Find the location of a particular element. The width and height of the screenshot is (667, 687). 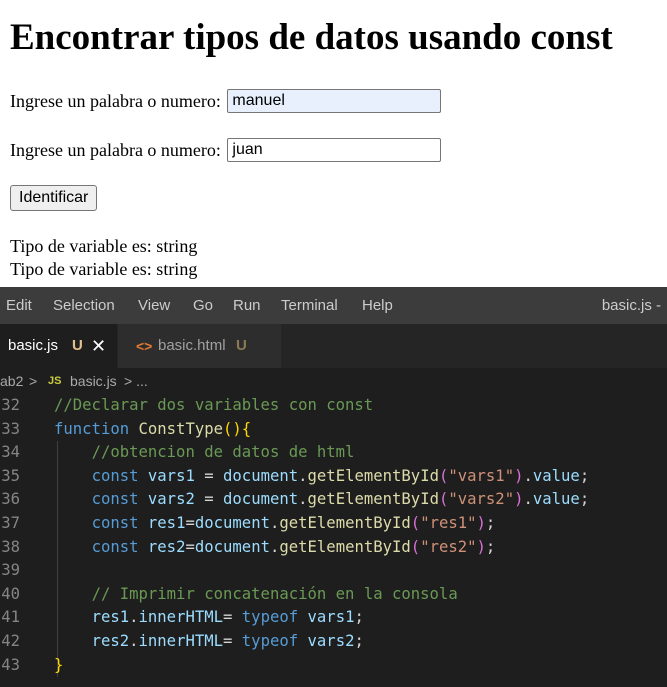

identificar-button: Identificar is located at coordinates (54, 198).